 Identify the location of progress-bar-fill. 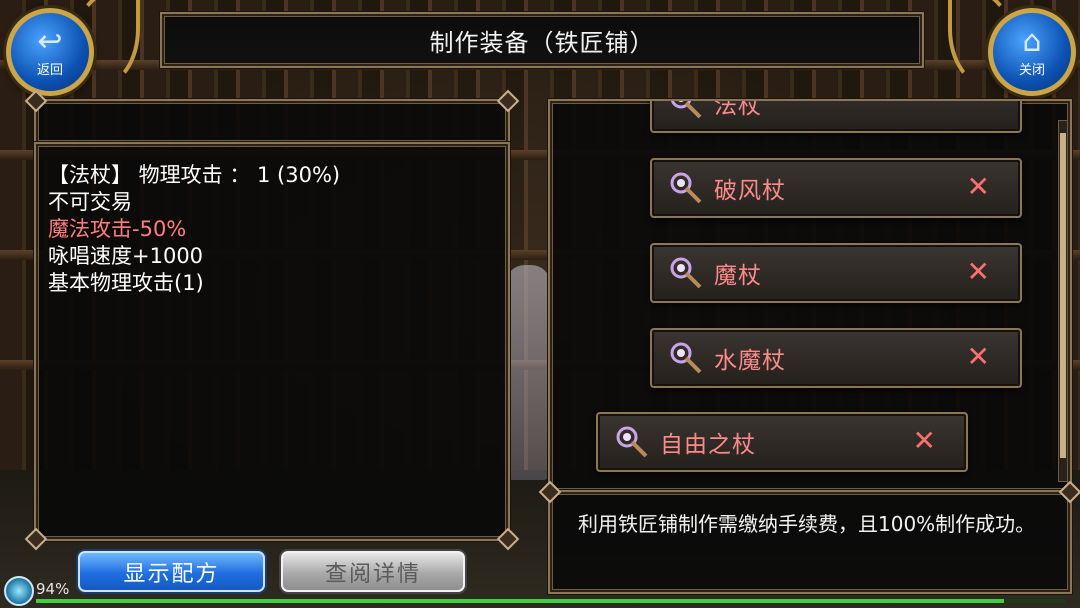
(520, 601).